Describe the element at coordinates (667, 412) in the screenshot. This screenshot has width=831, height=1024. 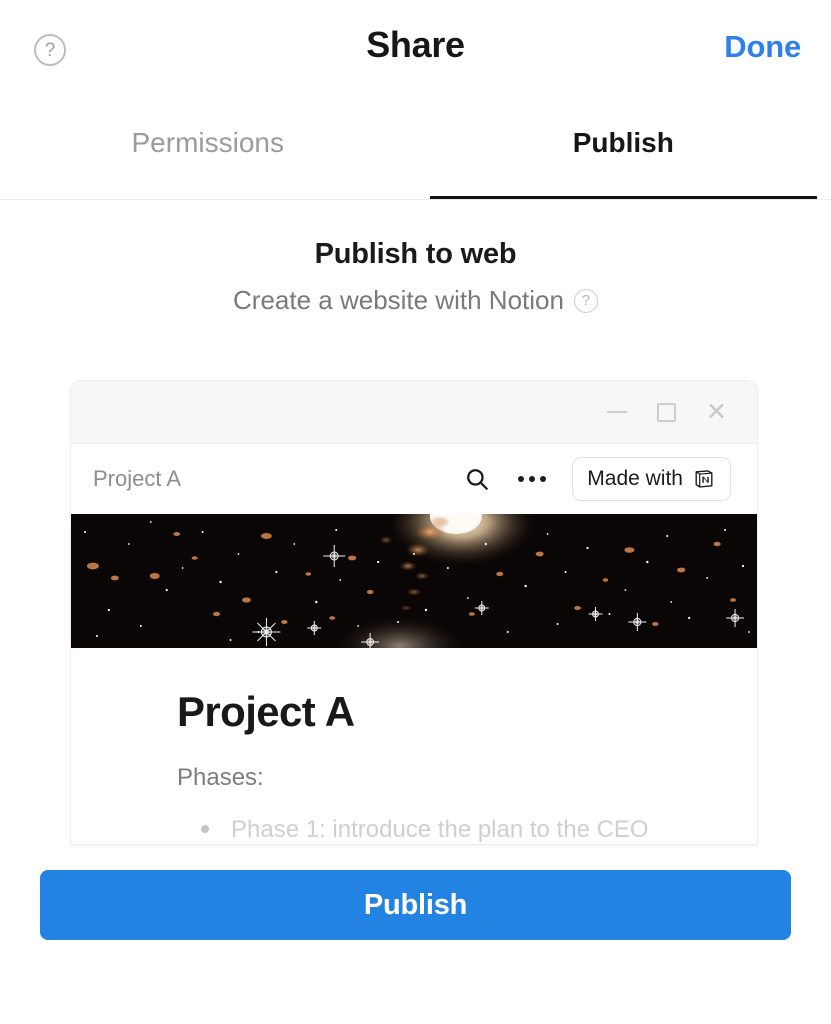
I see `maximize-icon` at that location.